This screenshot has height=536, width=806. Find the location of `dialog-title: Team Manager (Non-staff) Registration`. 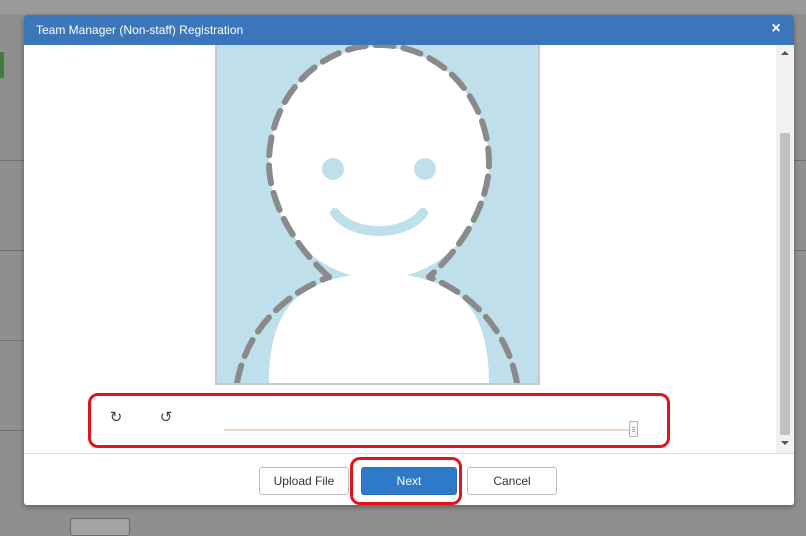

dialog-title: Team Manager (Non-staff) Registration is located at coordinates (140, 30).